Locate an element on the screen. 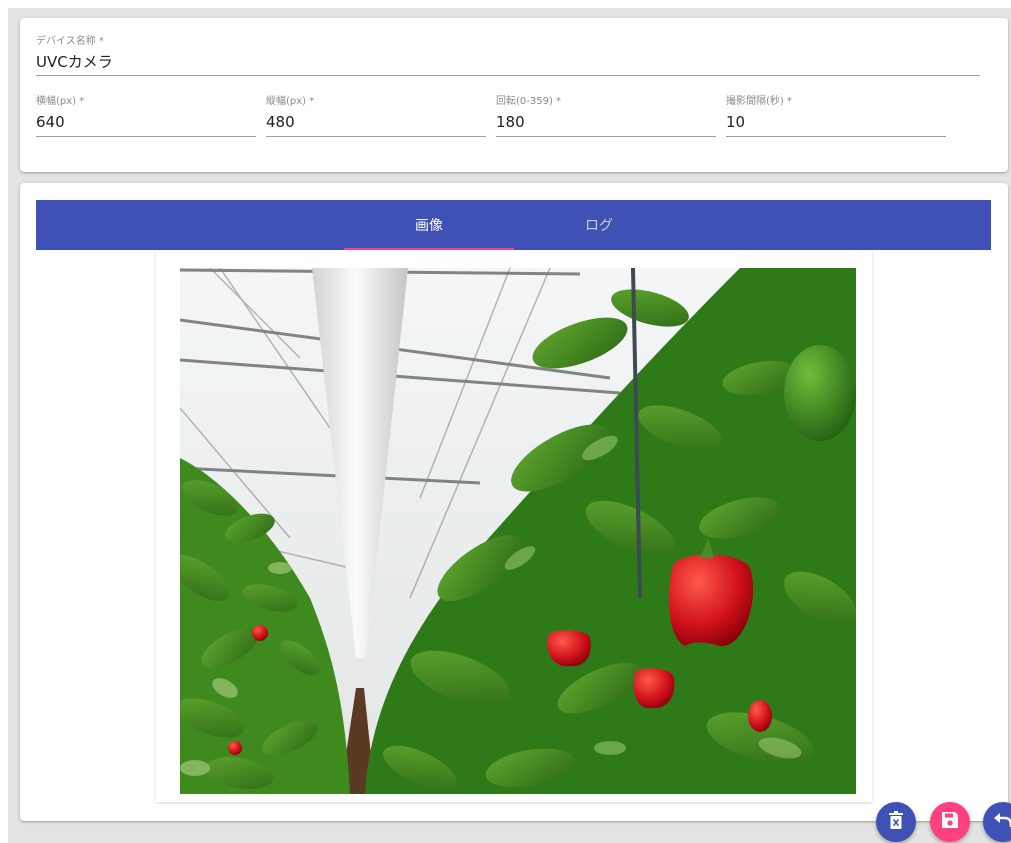  height-input: 480 is located at coordinates (376, 122).